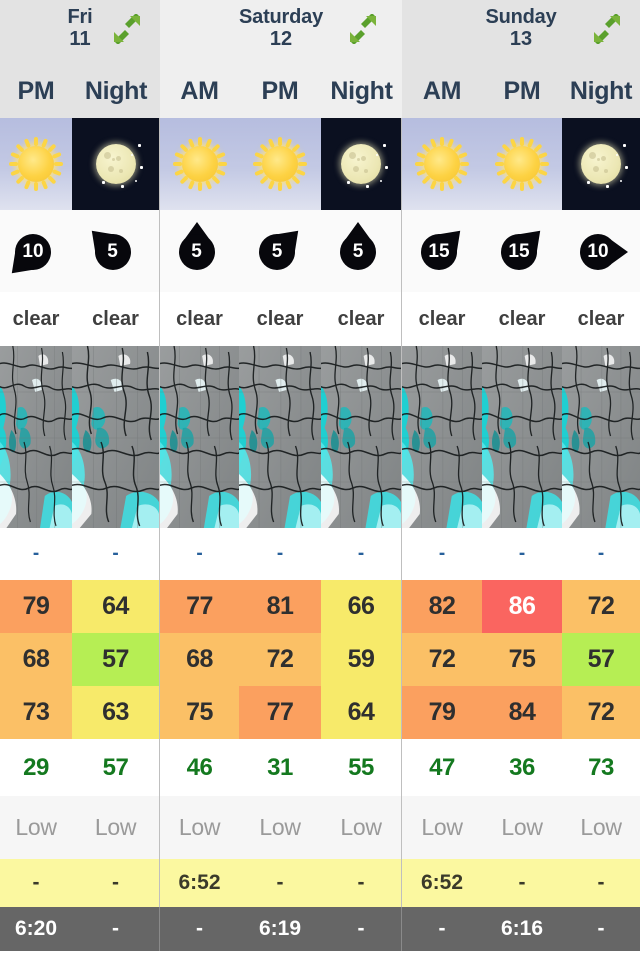  Describe the element at coordinates (601, 882) in the screenshot. I see `sunrise-cell-7: -` at that location.